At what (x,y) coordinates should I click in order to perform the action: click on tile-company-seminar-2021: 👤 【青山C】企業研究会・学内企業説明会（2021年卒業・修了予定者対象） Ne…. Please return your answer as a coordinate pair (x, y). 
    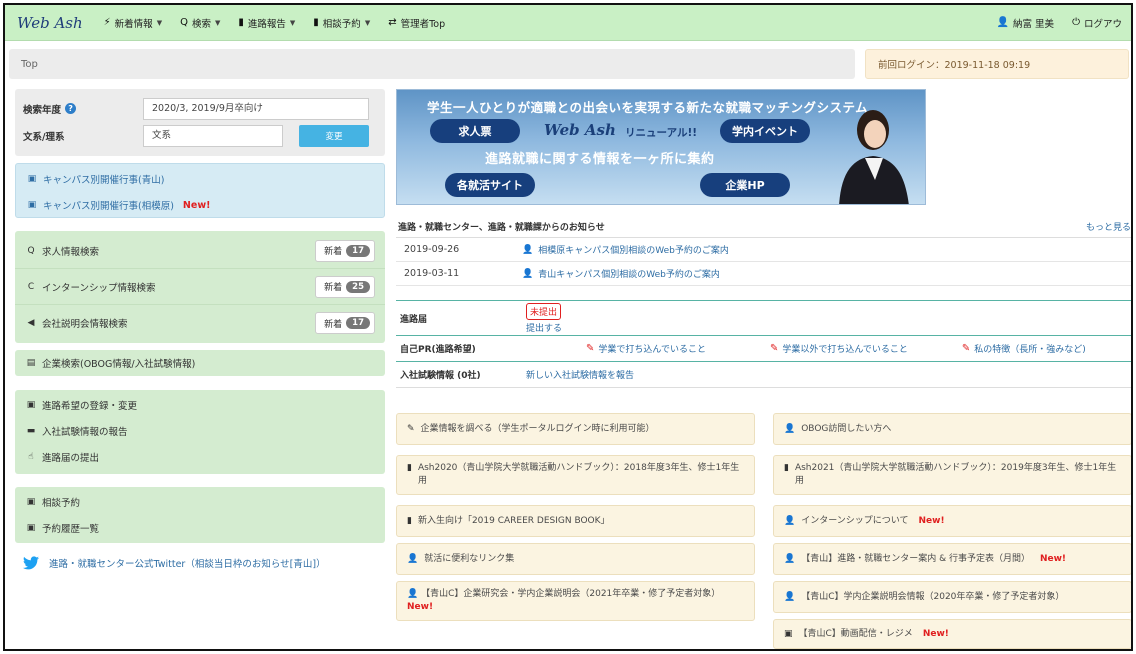
    Looking at the image, I should click on (575, 601).